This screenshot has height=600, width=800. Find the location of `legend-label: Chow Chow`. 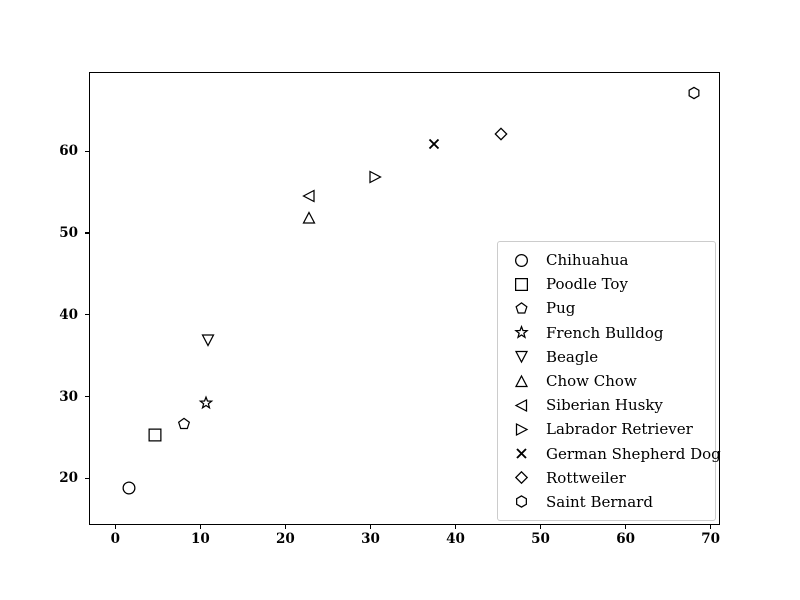

legend-label: Chow Chow is located at coordinates (591, 381).